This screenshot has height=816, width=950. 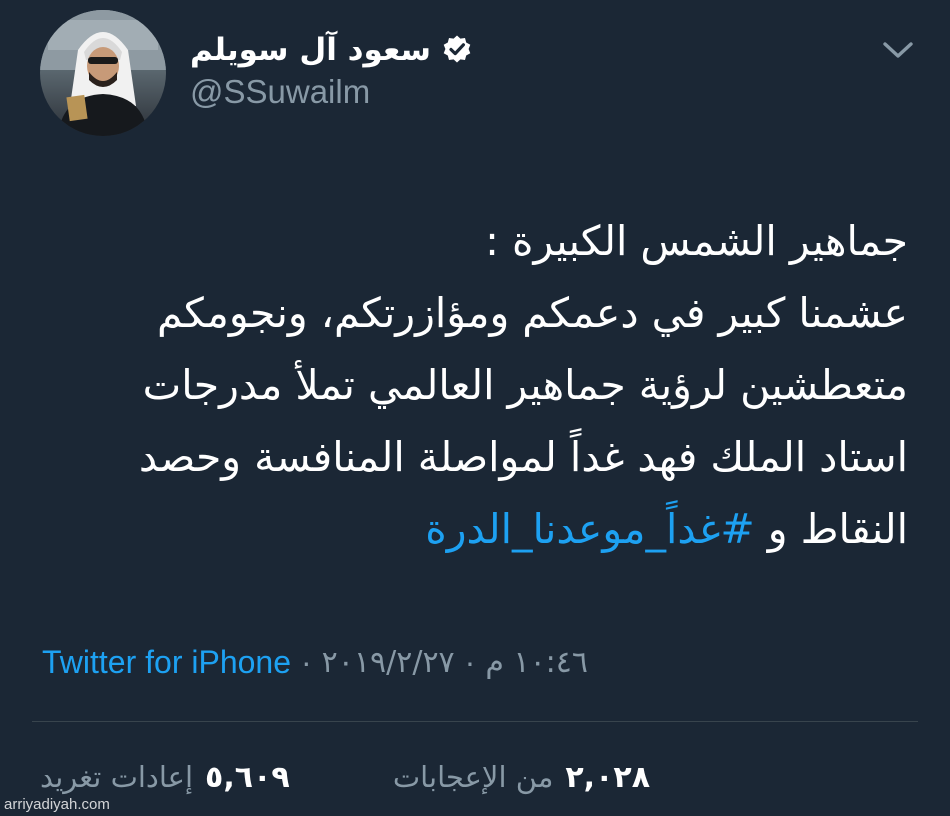 I want to click on likes-stat: ٢,٠٢٨ من الإعجابات, so click(x=521, y=777).